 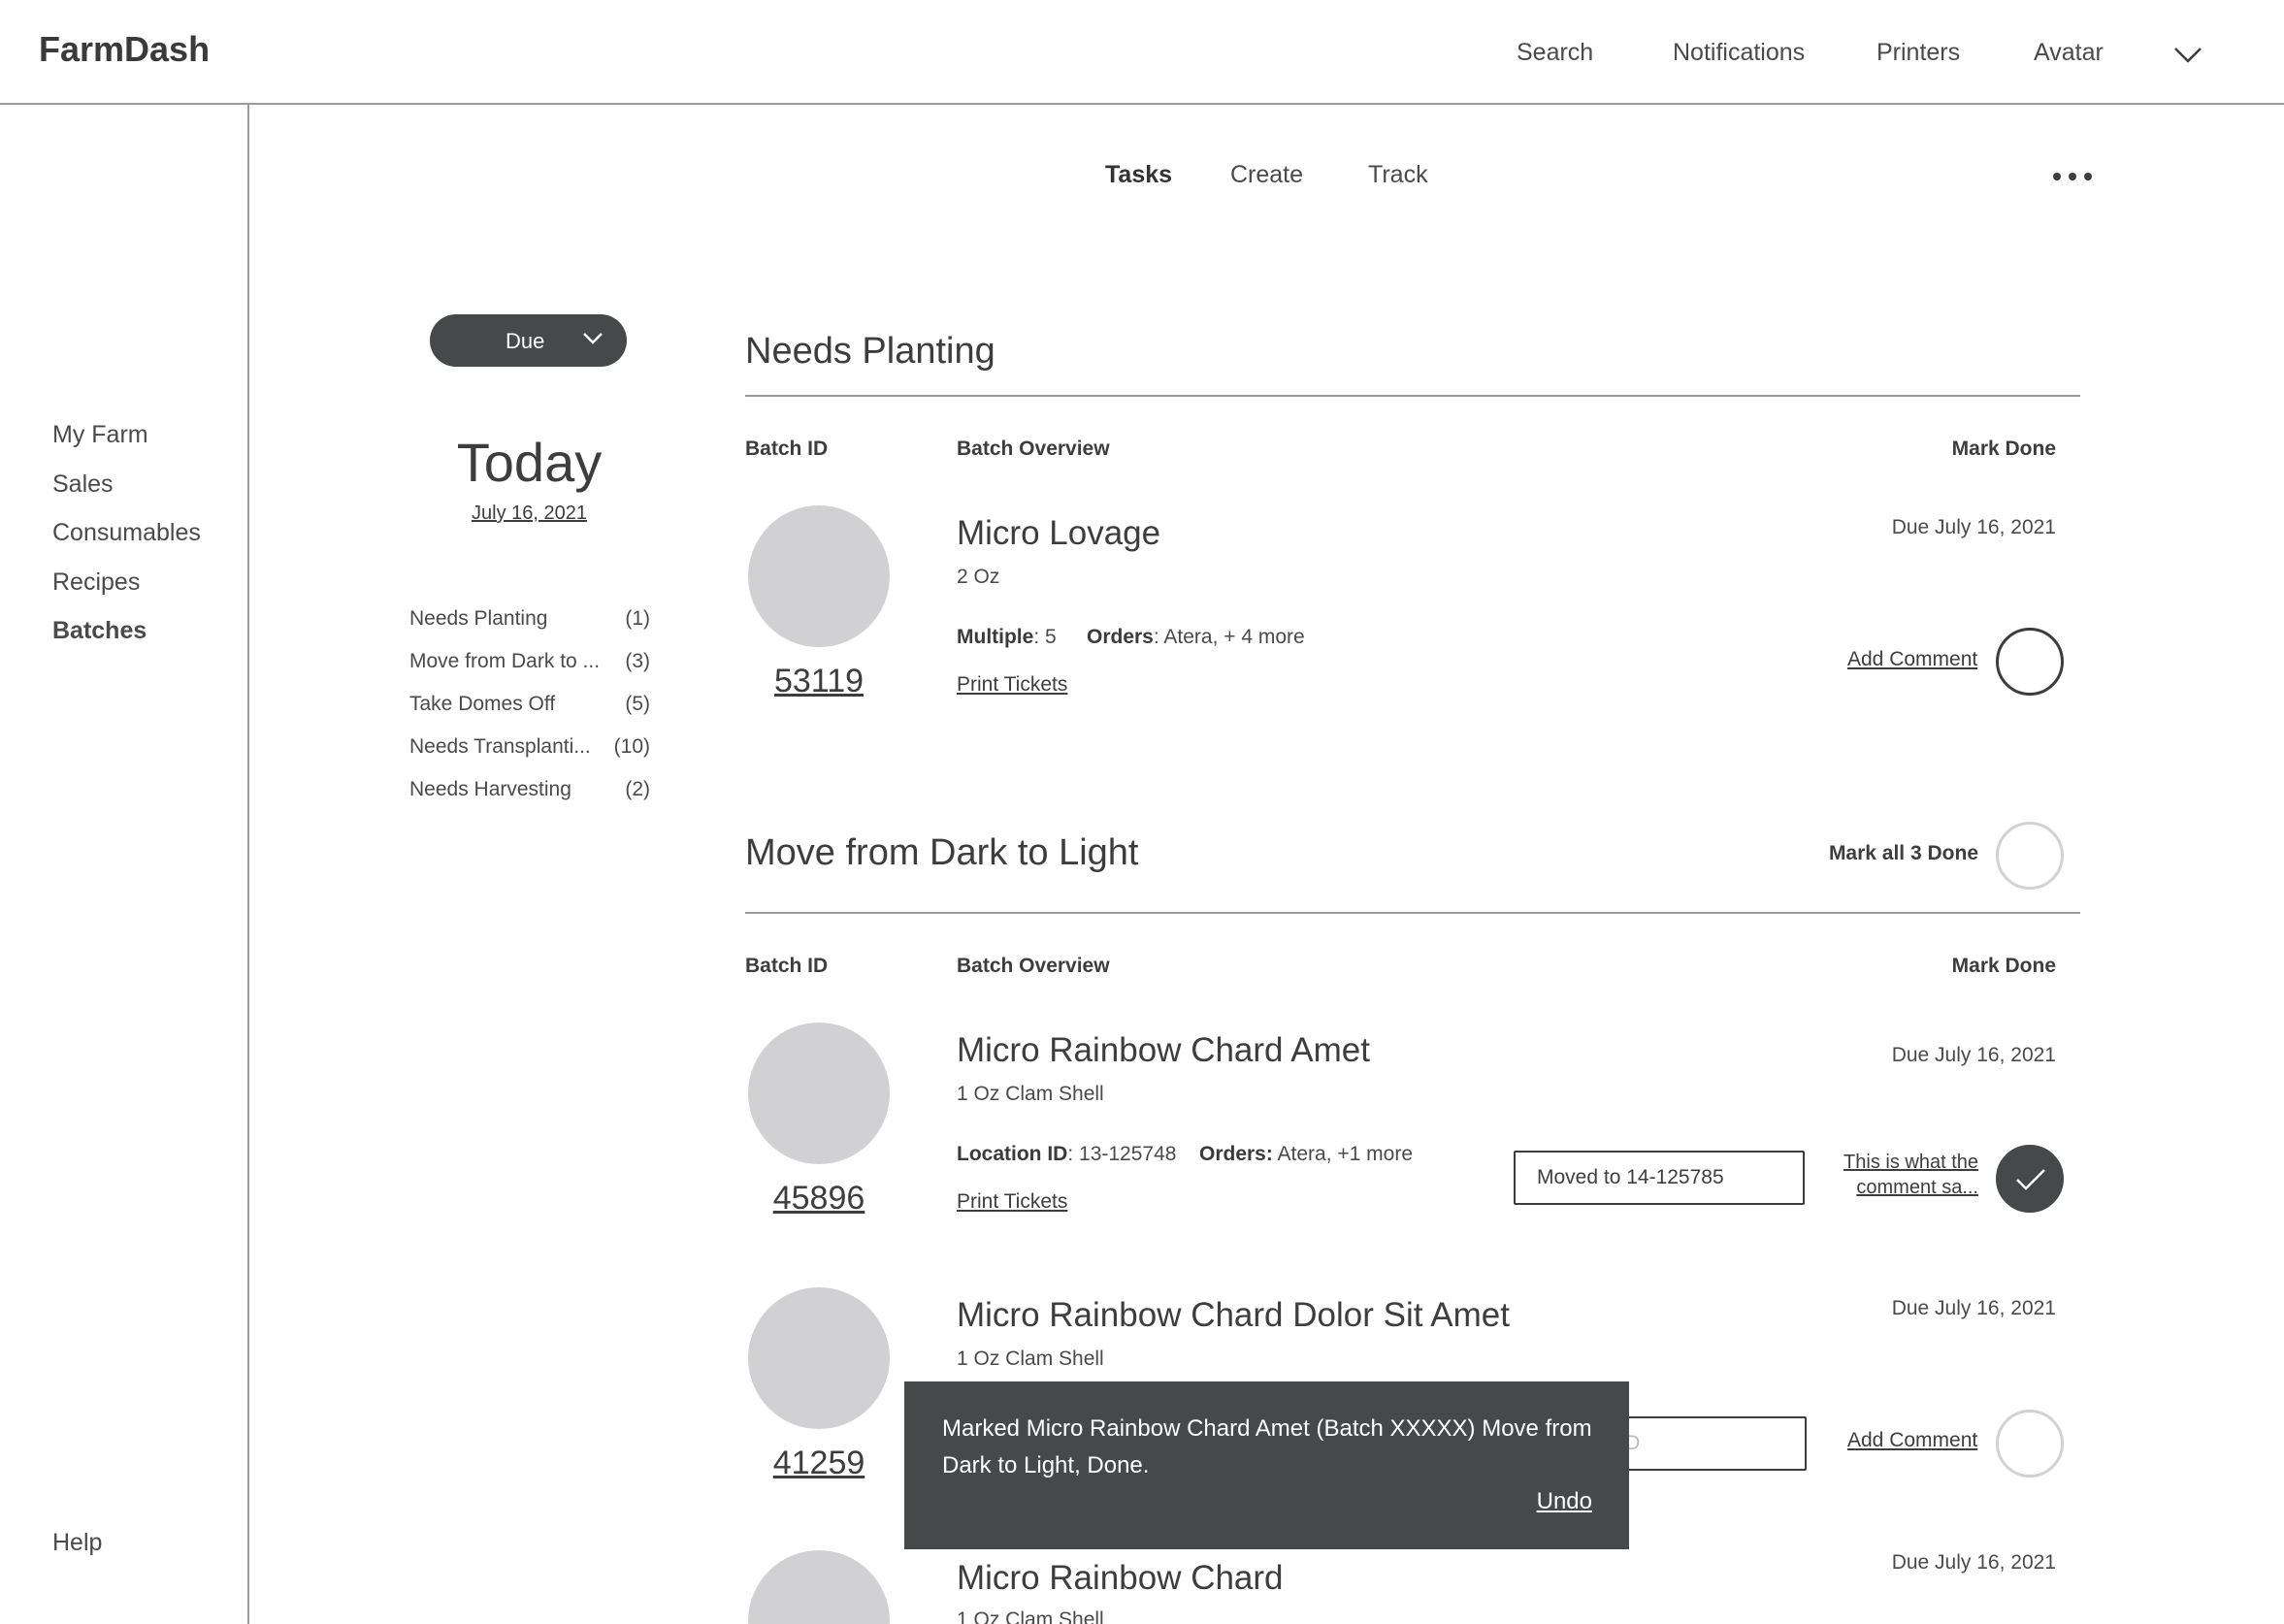 What do you see at coordinates (1267, 175) in the screenshot?
I see `tab-create: Create` at bounding box center [1267, 175].